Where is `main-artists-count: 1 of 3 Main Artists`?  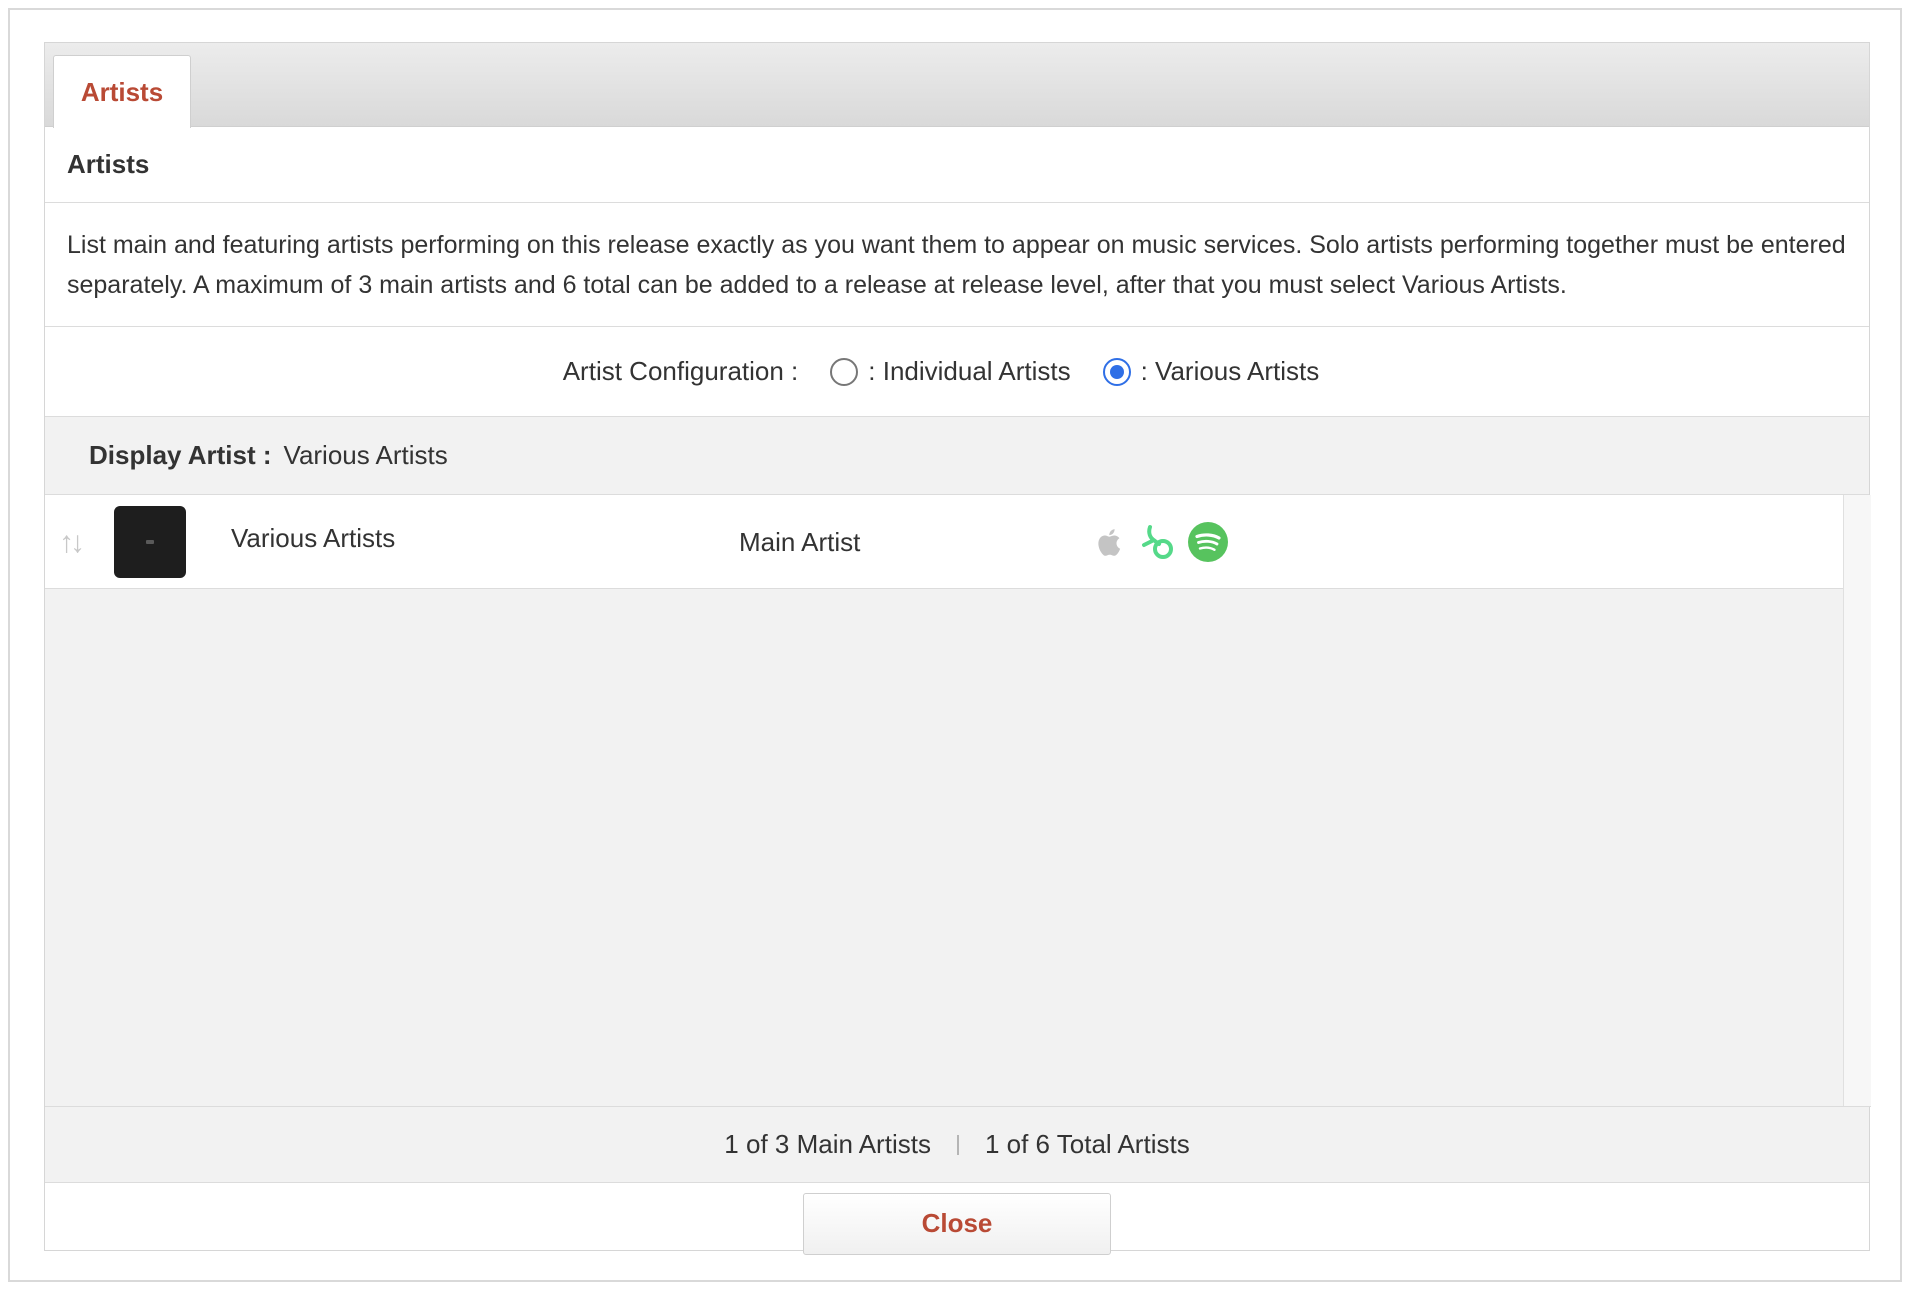 main-artists-count: 1 of 3 Main Artists is located at coordinates (827, 1144).